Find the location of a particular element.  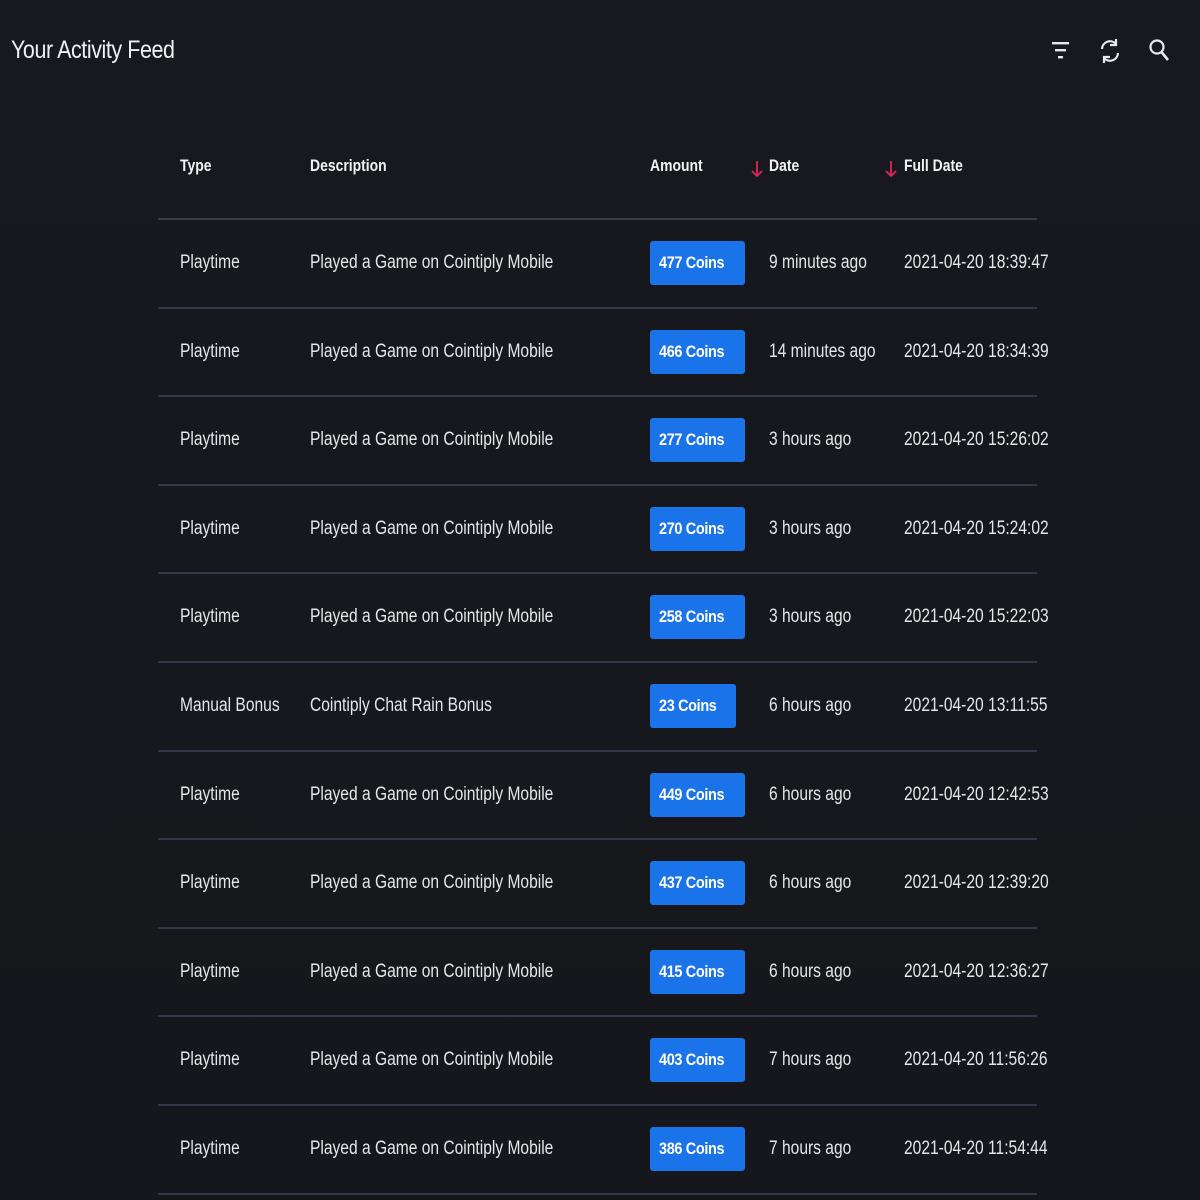

amount-cell: 449 Coins is located at coordinates (697, 795).